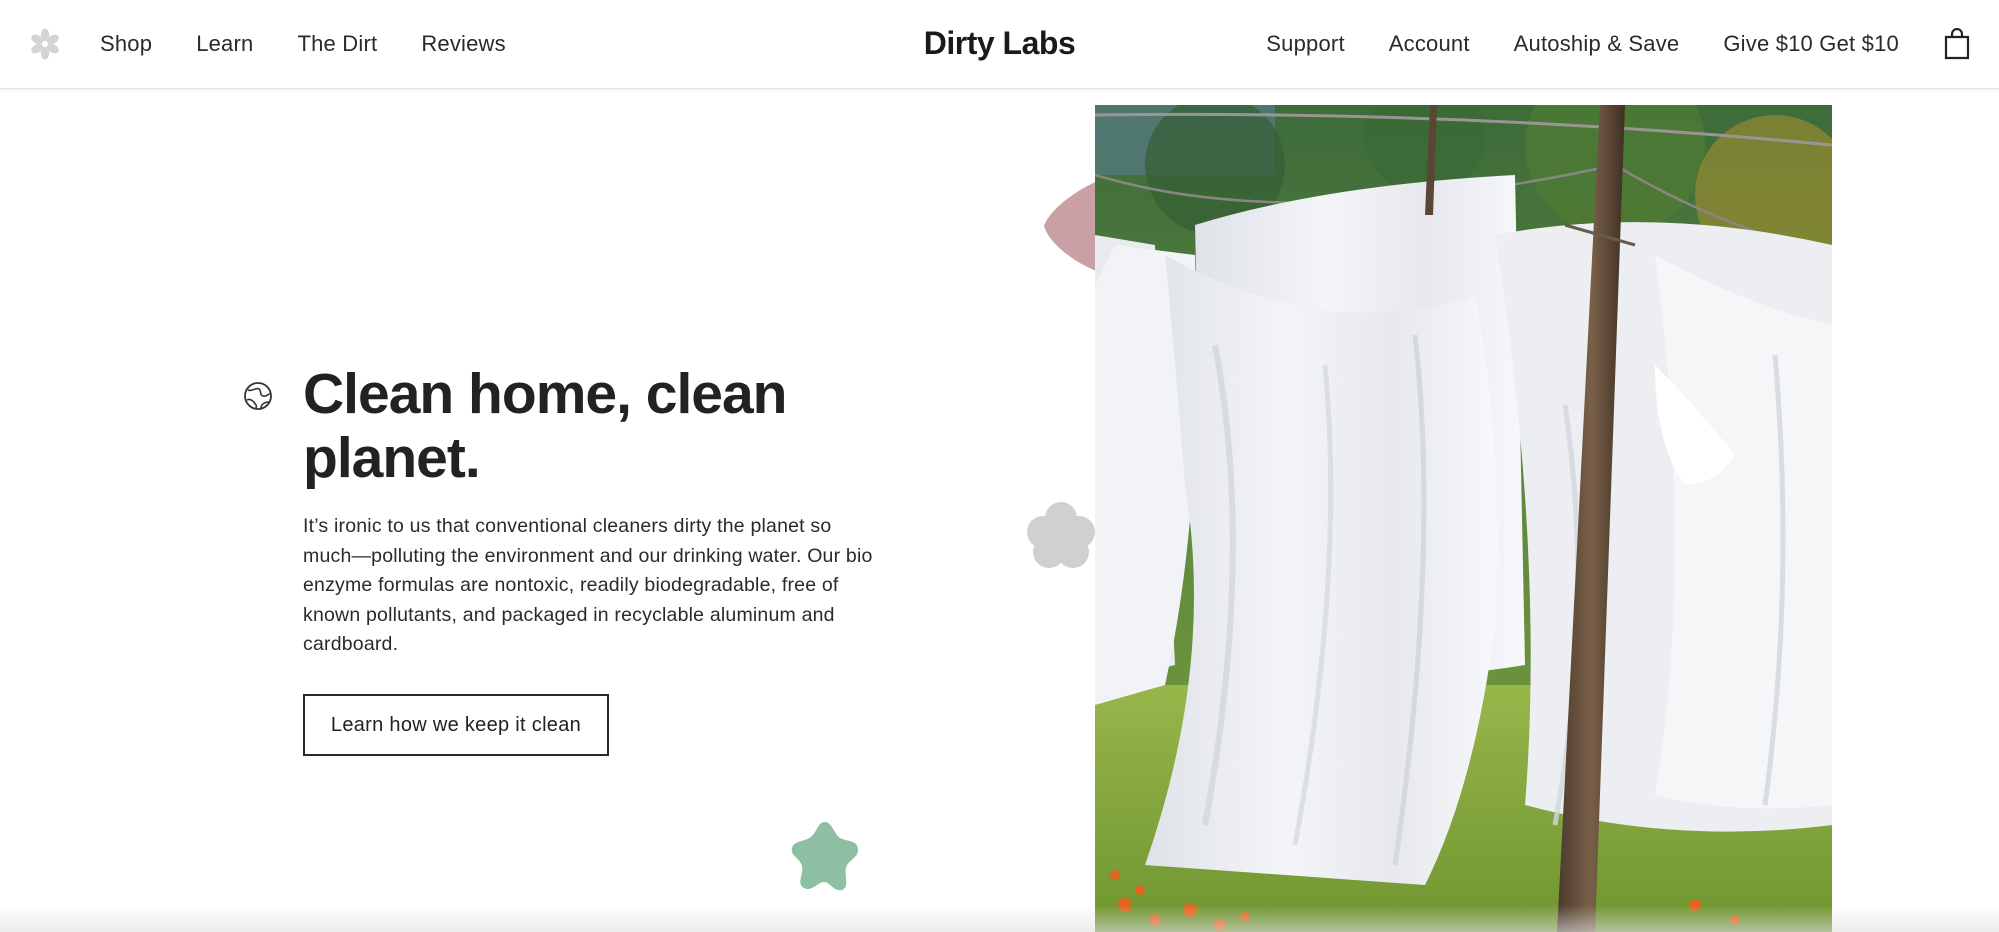 The width and height of the screenshot is (1999, 932). Describe the element at coordinates (463, 44) in the screenshot. I see `nav-reviews: Reviews` at that location.